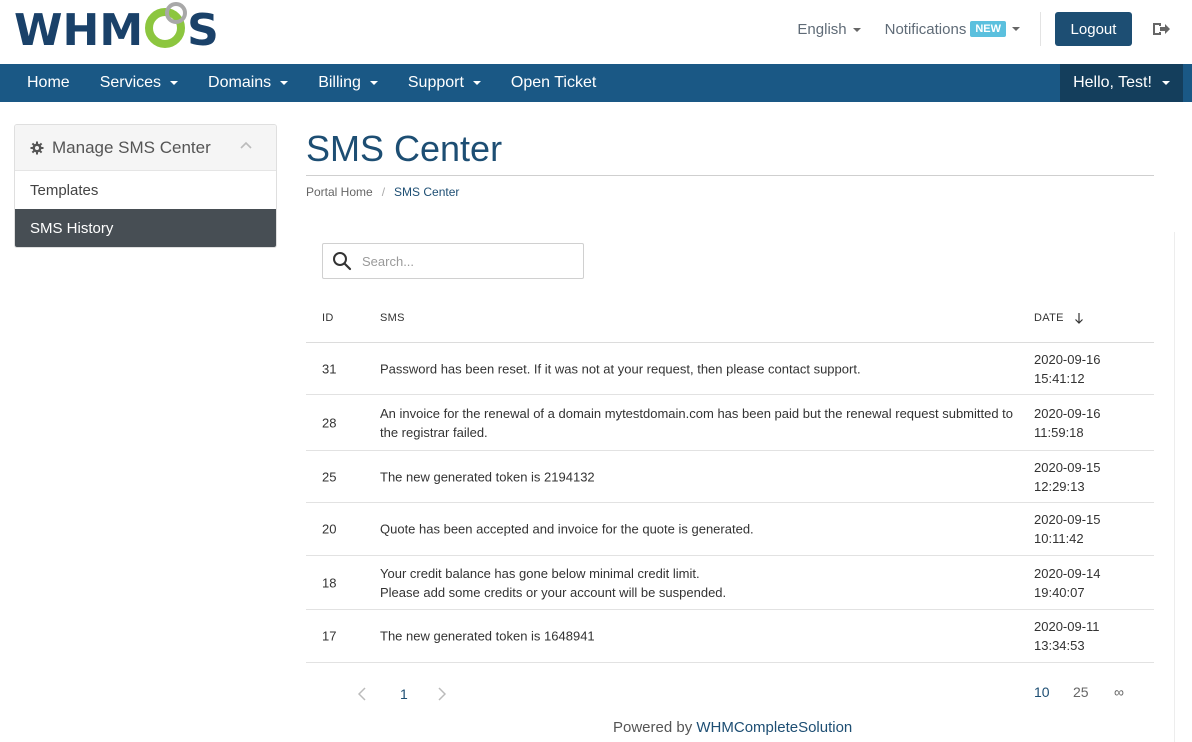  I want to click on search-box, so click(453, 261).